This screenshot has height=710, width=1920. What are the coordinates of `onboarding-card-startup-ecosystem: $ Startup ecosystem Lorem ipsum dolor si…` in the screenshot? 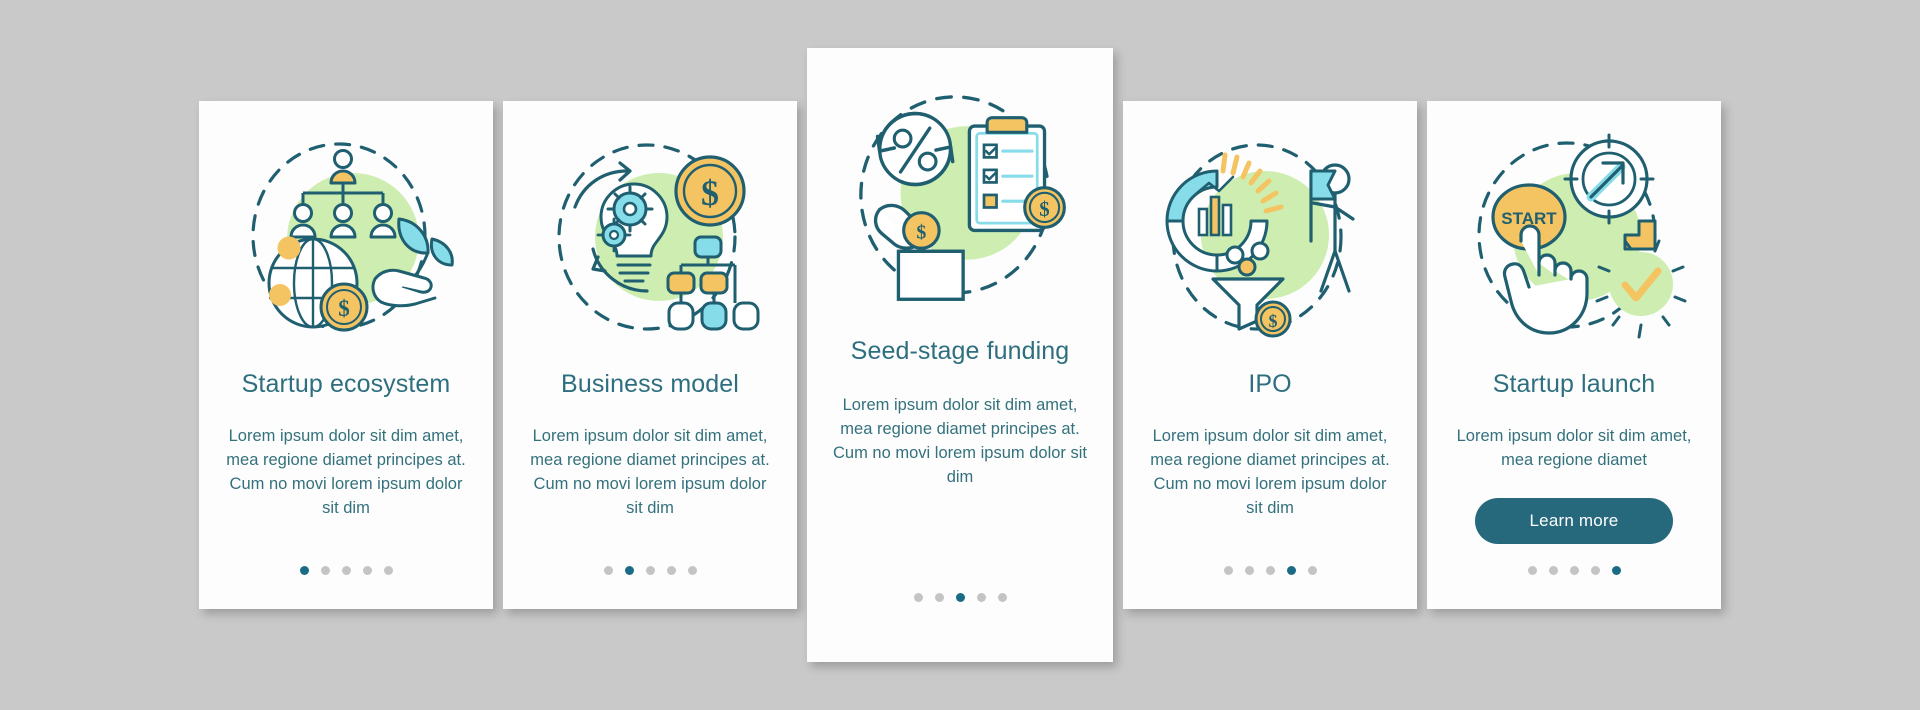 It's located at (346, 355).